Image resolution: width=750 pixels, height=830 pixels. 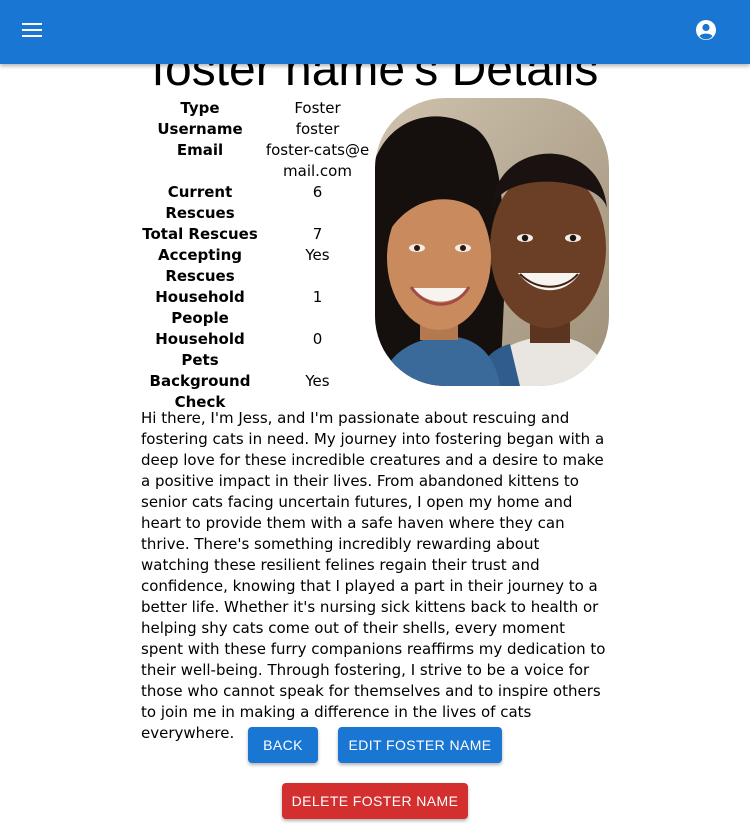 I want to click on detail-row-type: Type Foster, so click(x=257, y=108).